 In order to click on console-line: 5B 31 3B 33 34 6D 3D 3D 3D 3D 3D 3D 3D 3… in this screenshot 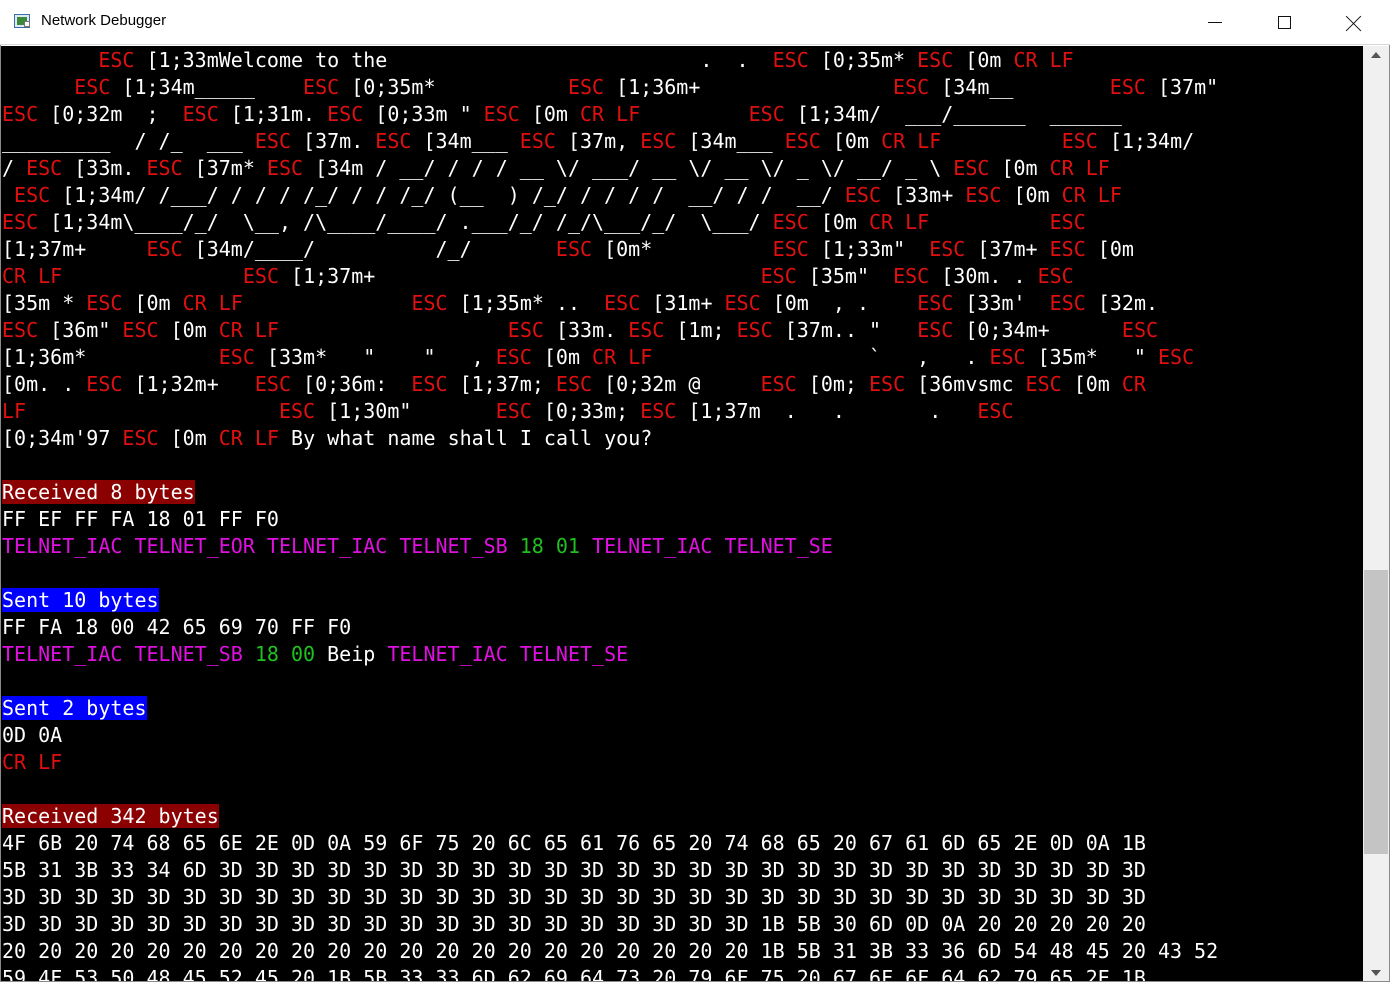, I will do `click(574, 870)`.